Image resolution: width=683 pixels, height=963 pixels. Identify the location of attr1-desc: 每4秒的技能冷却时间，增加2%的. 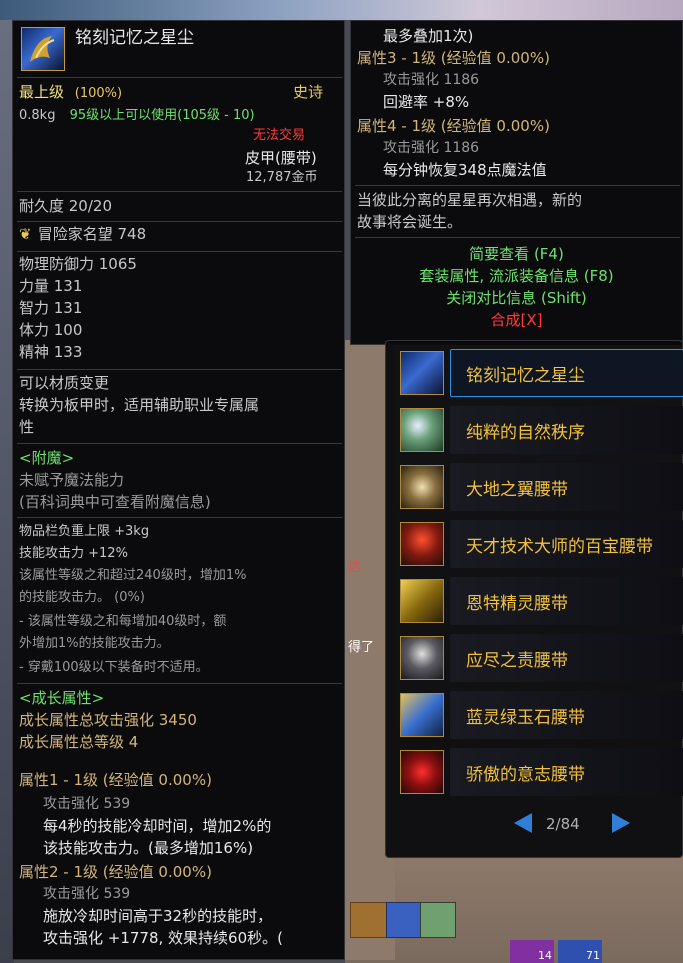
(157, 826).